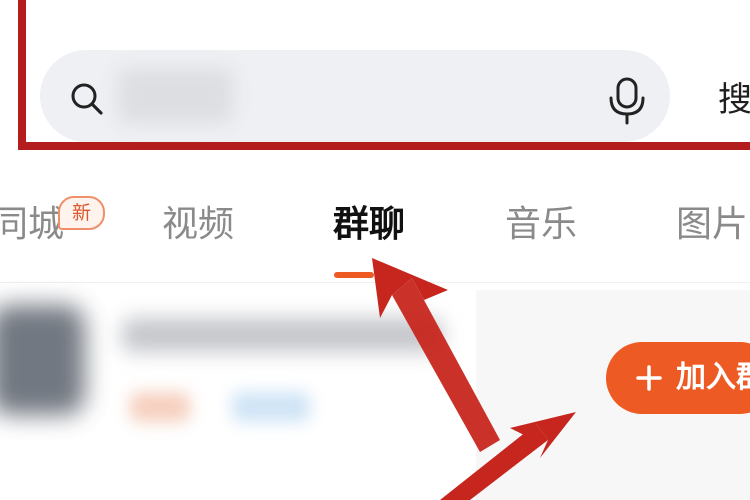  I want to click on microphone-icon, so click(627, 101).